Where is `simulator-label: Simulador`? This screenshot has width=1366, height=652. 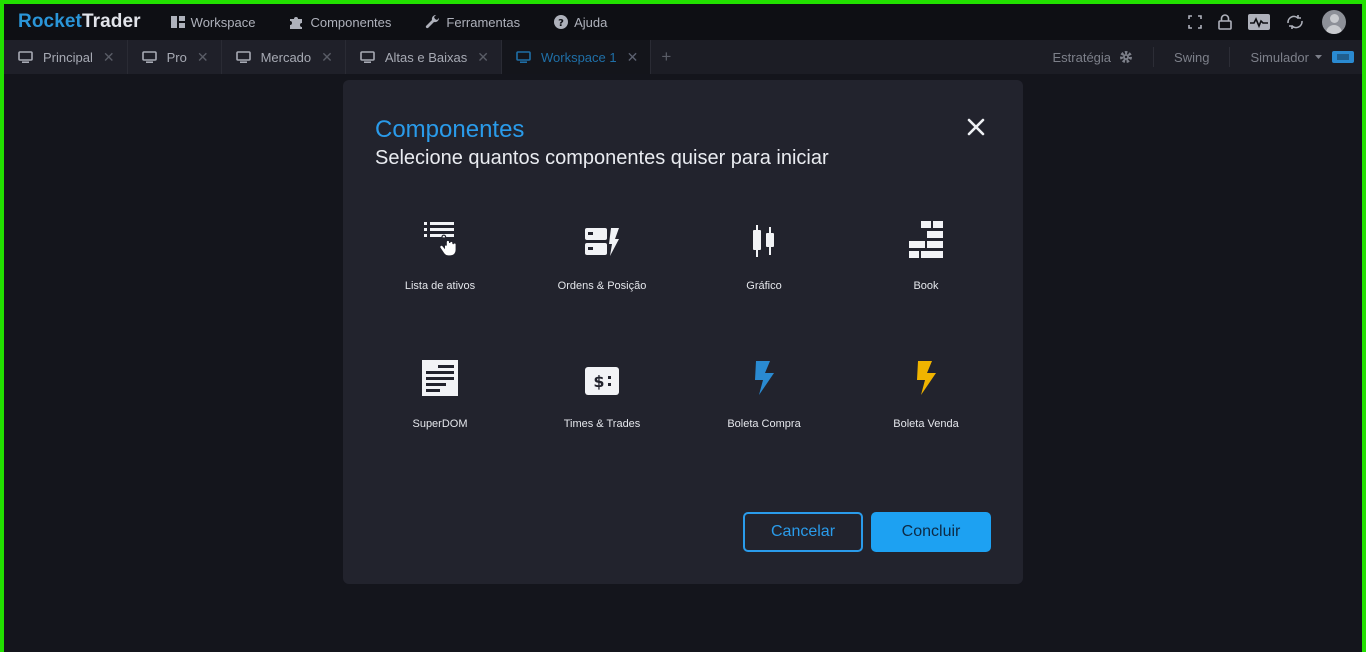
simulator-label: Simulador is located at coordinates (1279, 57).